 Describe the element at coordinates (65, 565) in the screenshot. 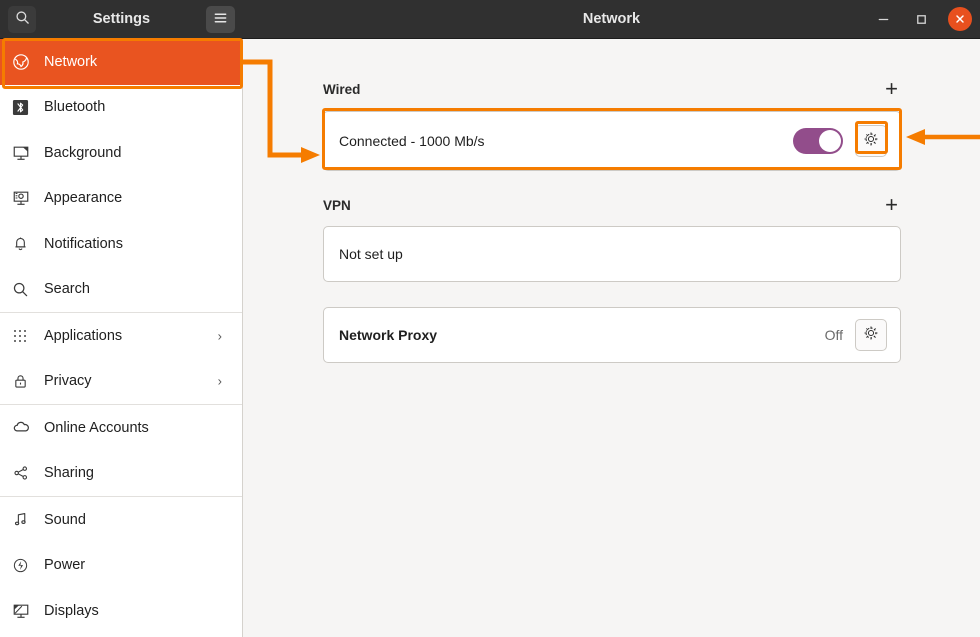

I see `sidebar-item-label: Power` at that location.